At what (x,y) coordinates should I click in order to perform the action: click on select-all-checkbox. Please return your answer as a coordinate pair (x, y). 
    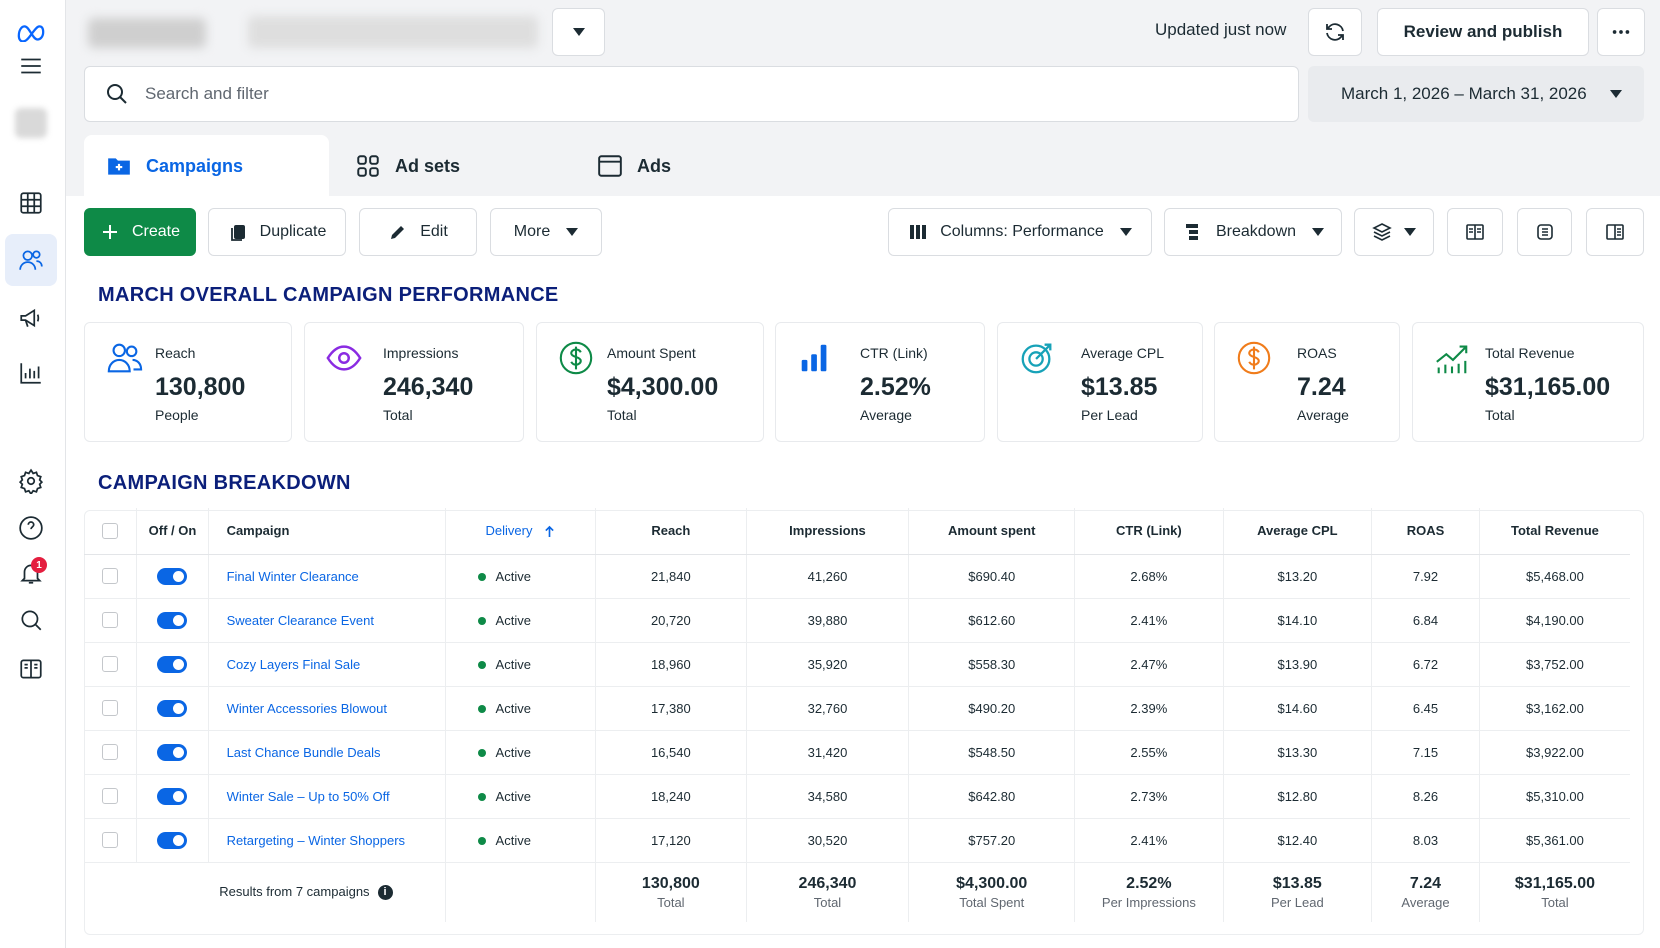
    Looking at the image, I should click on (110, 531).